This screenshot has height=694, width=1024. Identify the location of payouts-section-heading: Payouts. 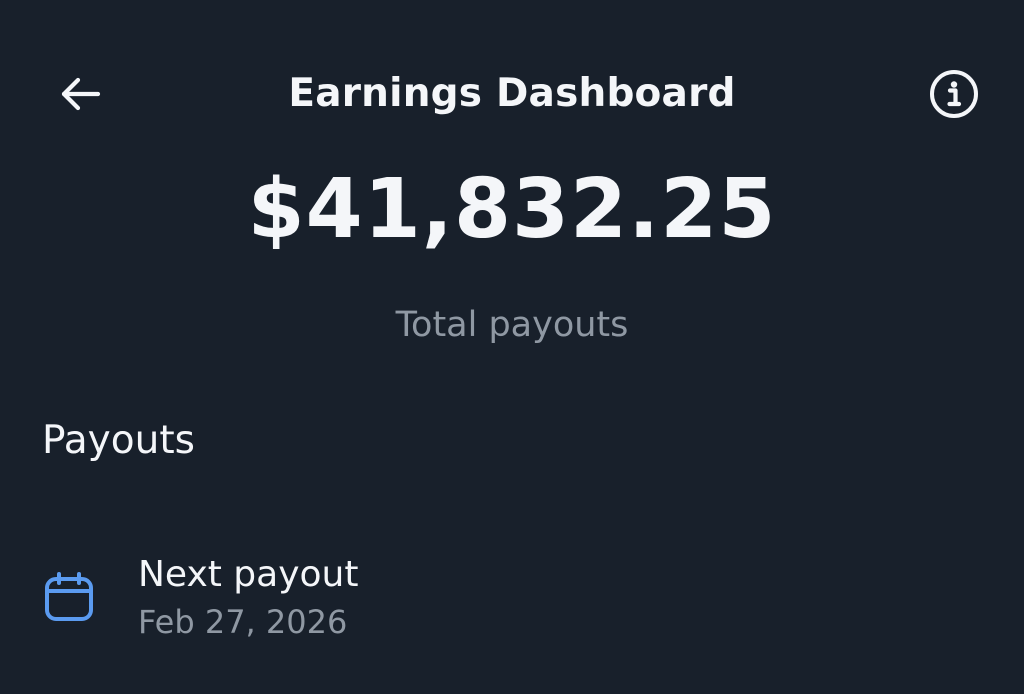
(118, 440).